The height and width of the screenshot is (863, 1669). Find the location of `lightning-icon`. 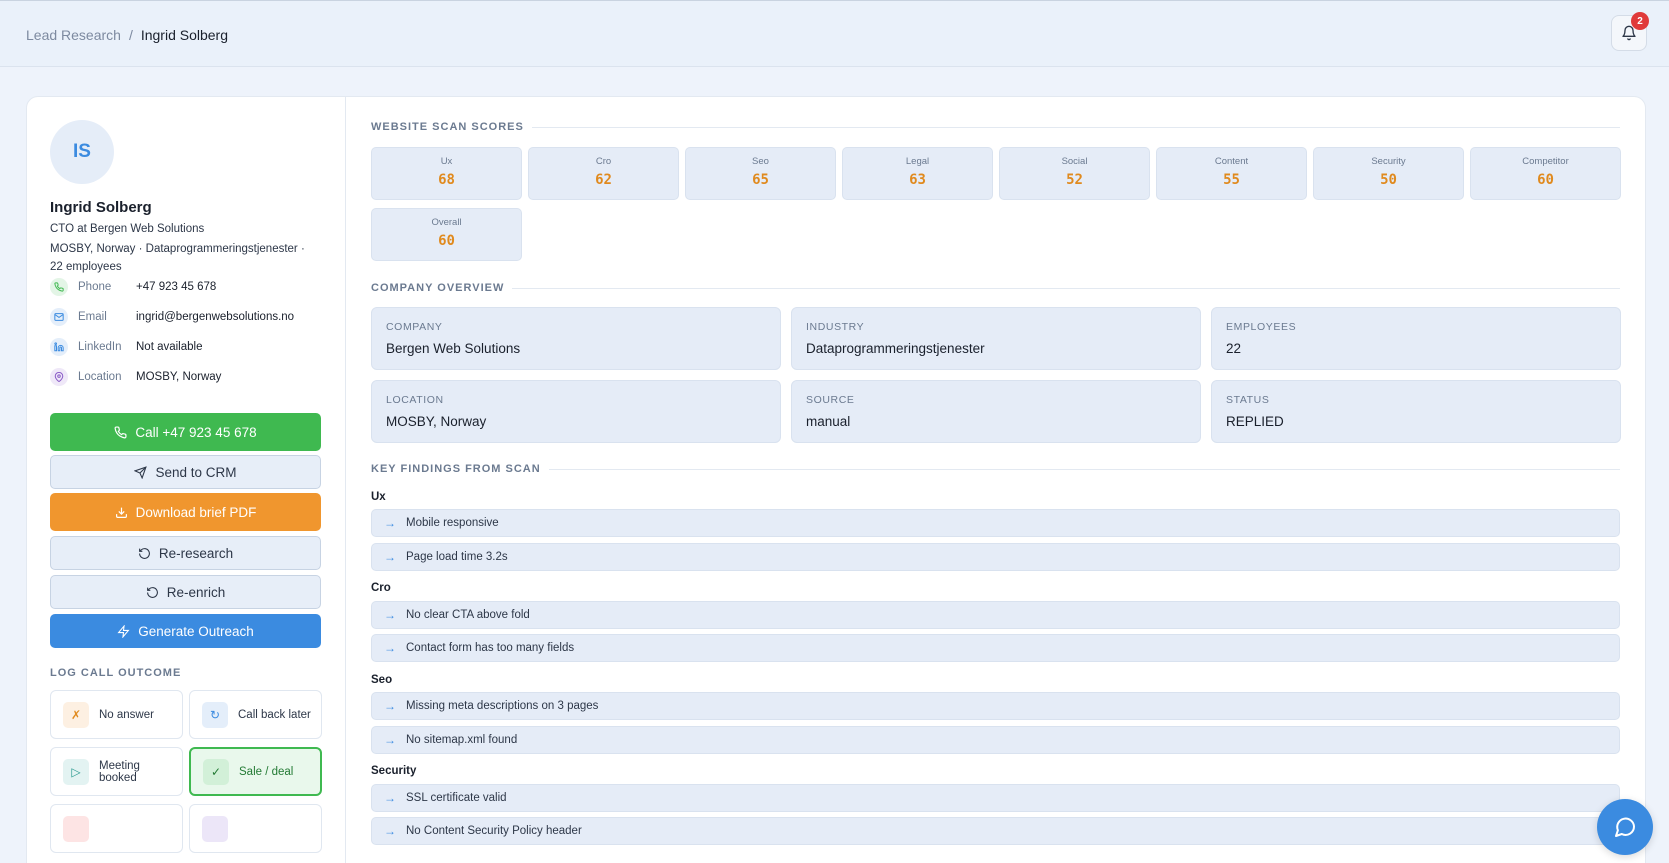

lightning-icon is located at coordinates (123, 631).